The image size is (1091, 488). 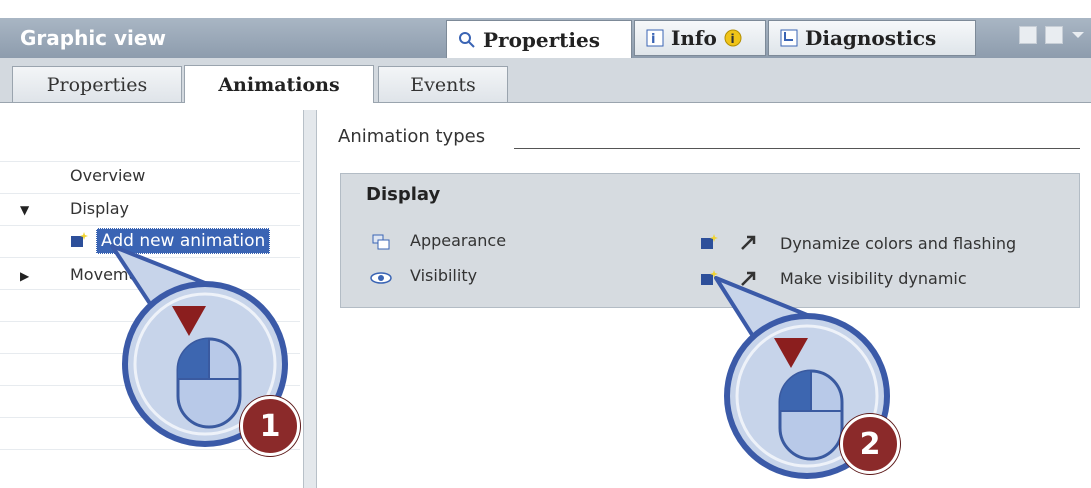 What do you see at coordinates (97, 84) in the screenshot?
I see `subtab-properties: Properties` at bounding box center [97, 84].